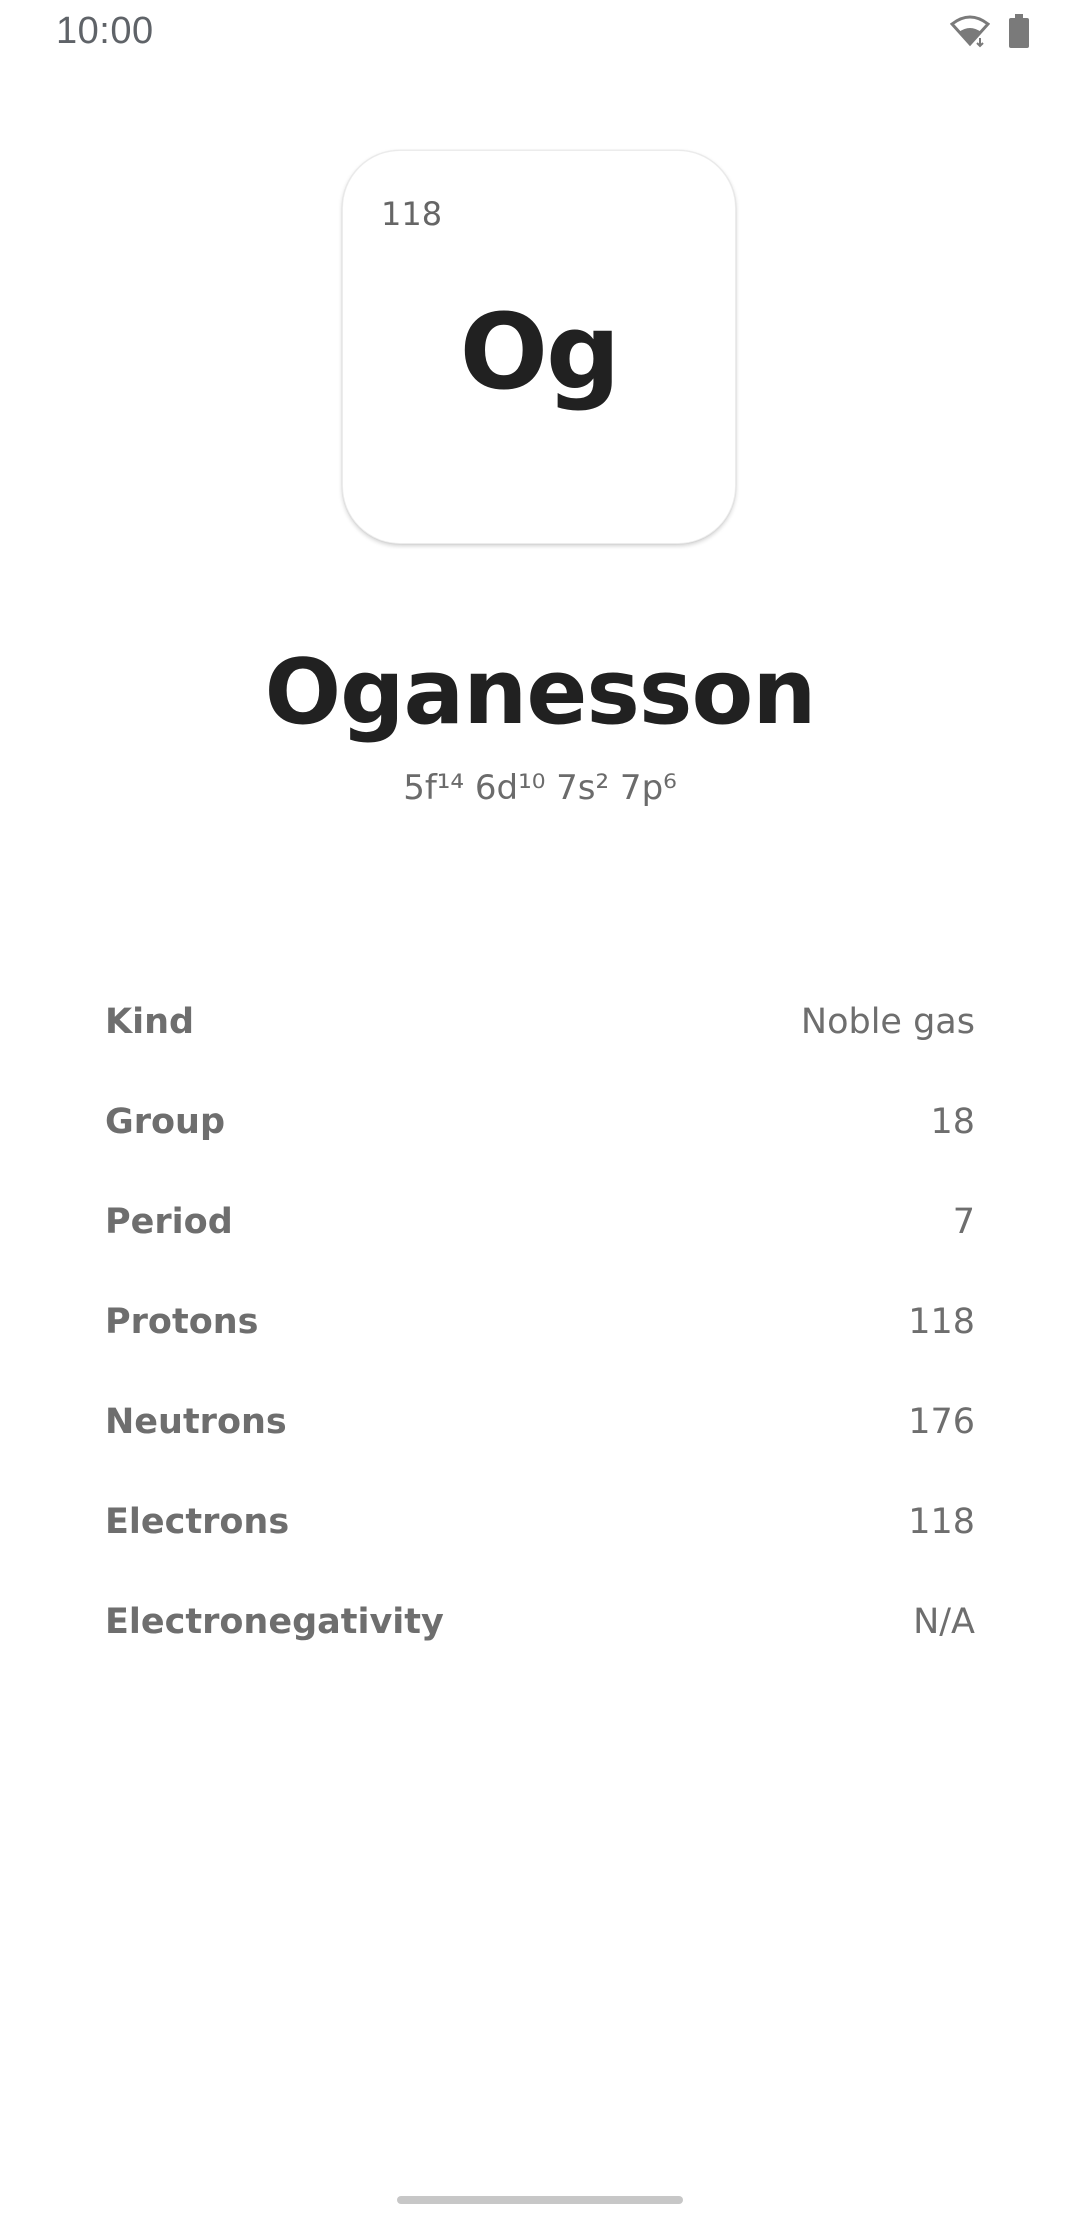 This screenshot has width=1080, height=2220. I want to click on battery-icon, so click(1019, 31).